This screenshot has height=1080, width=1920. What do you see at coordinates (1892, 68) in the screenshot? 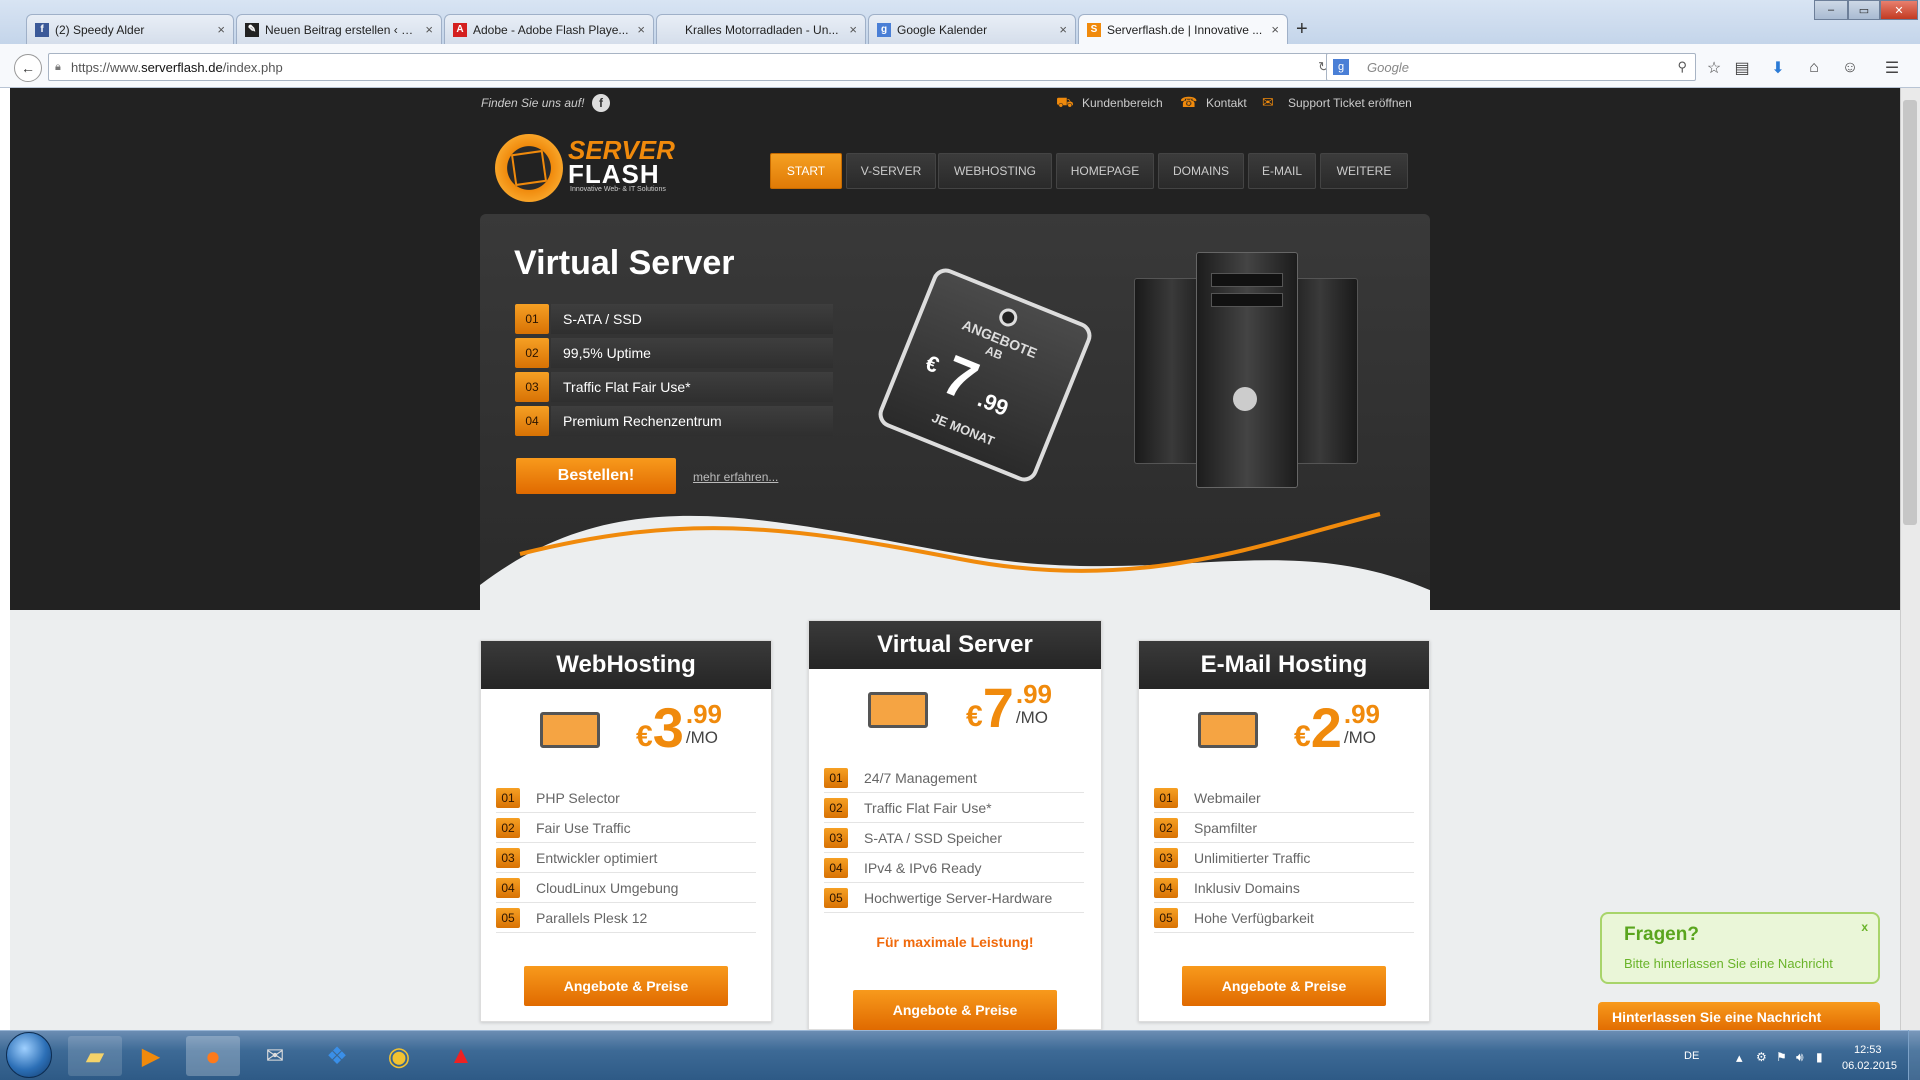
I see `menu-icon: ☰` at bounding box center [1892, 68].